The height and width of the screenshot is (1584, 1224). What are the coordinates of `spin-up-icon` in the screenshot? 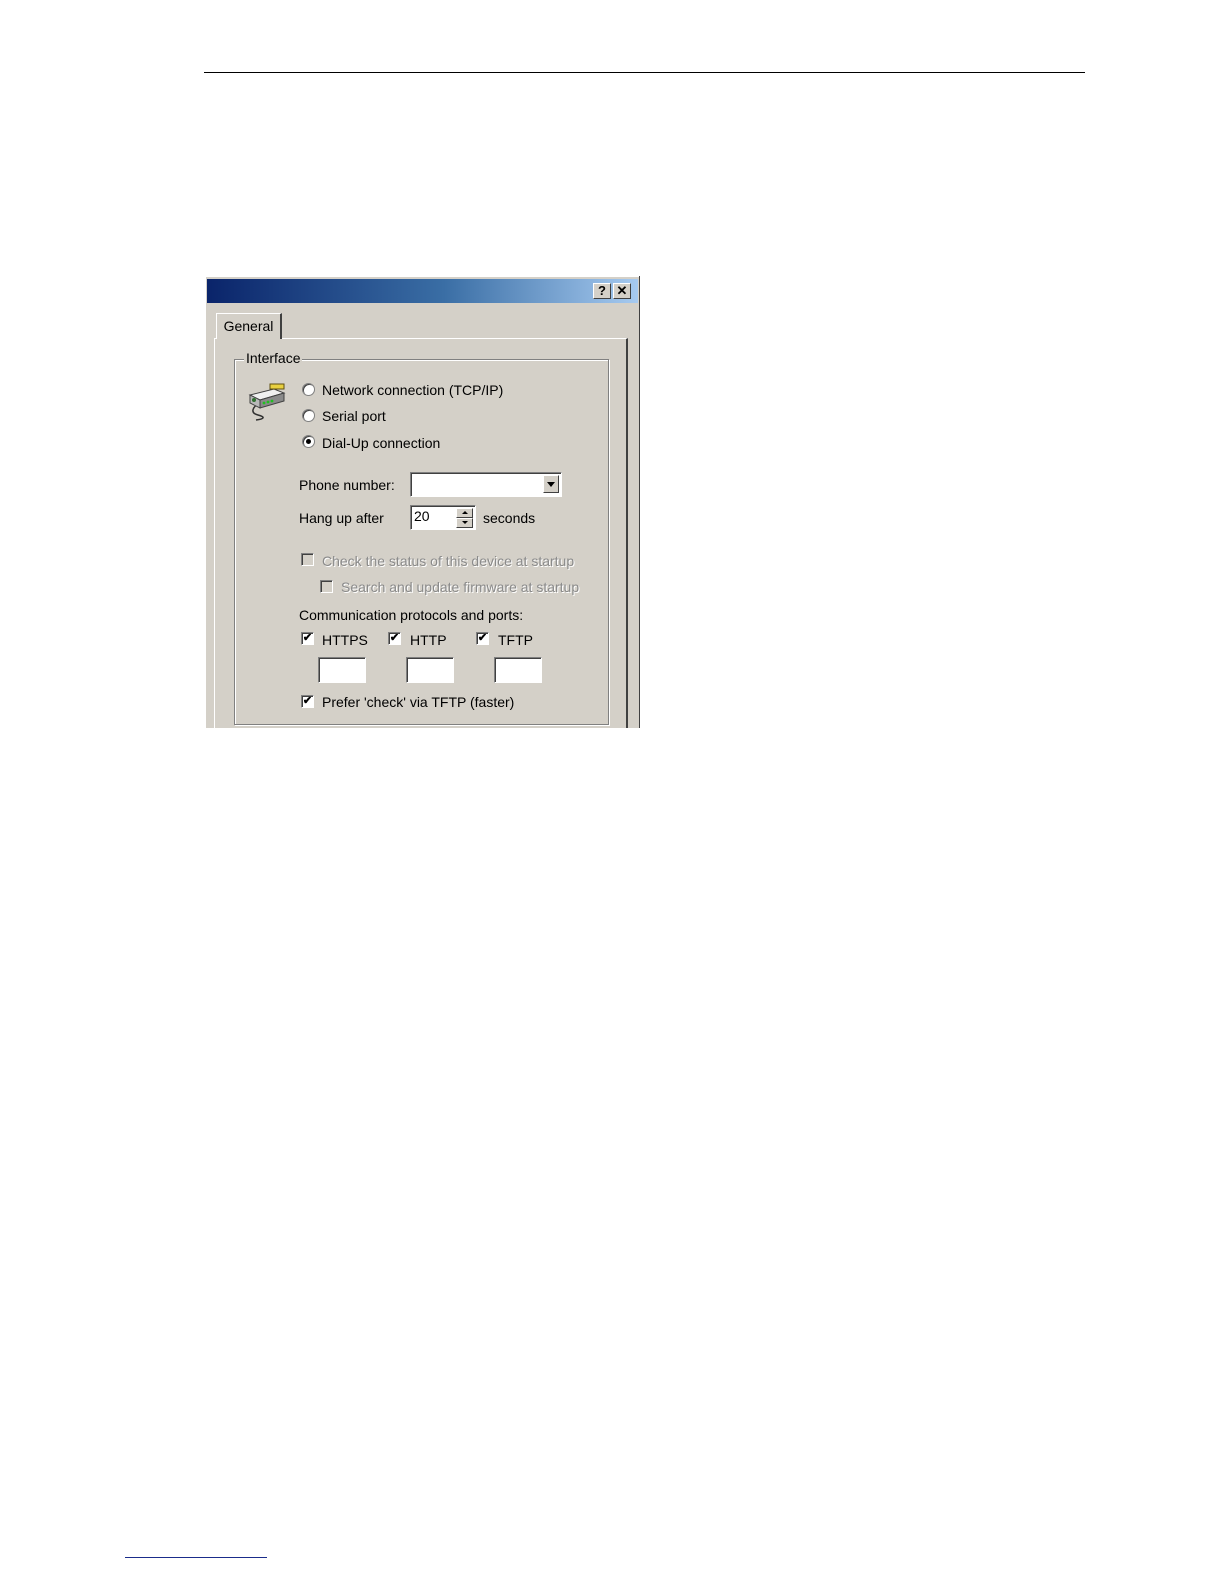 It's located at (464, 513).